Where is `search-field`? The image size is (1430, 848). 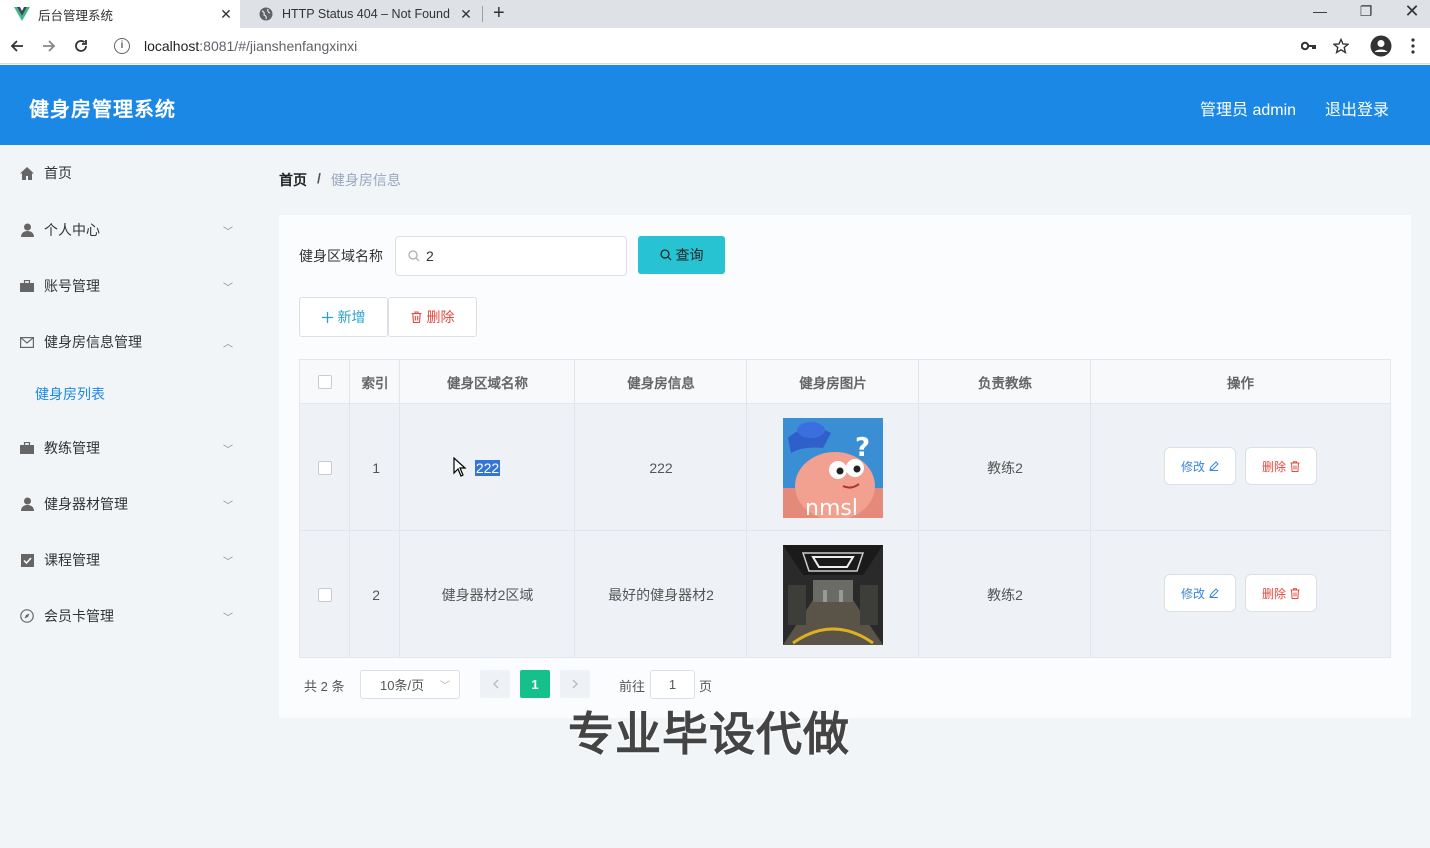
search-field is located at coordinates (511, 256).